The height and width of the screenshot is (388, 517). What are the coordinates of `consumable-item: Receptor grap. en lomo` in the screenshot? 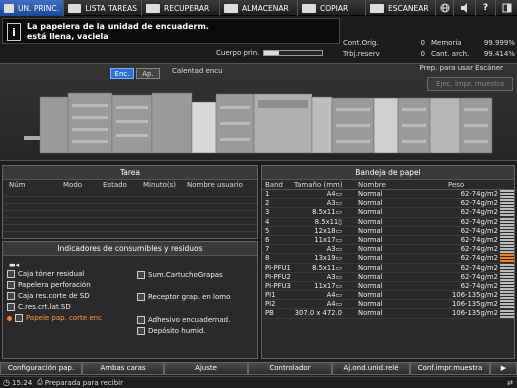 It's located at (183, 297).